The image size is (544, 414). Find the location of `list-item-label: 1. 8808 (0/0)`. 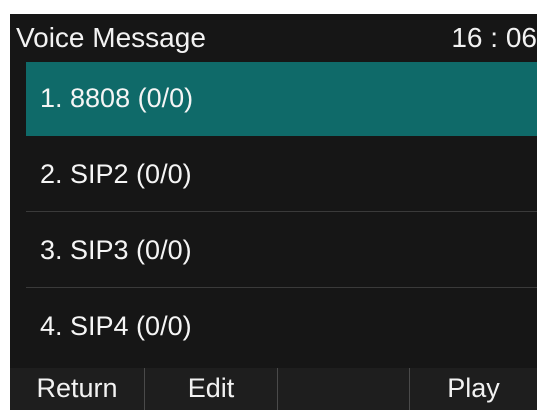

list-item-label: 1. 8808 (0/0) is located at coordinates (117, 98).